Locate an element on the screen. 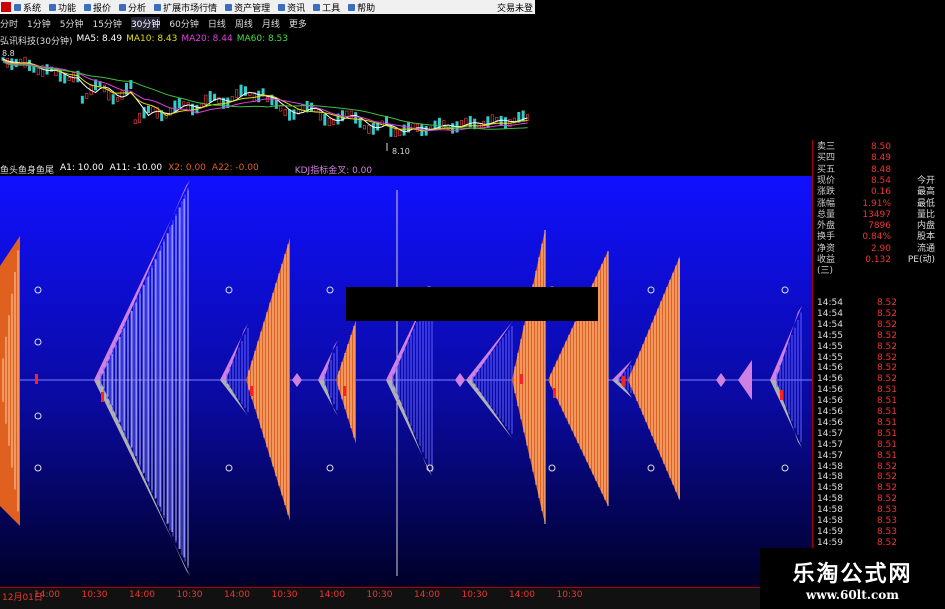 The height and width of the screenshot is (609, 945). period-15min: 15分钟 is located at coordinates (106, 23).